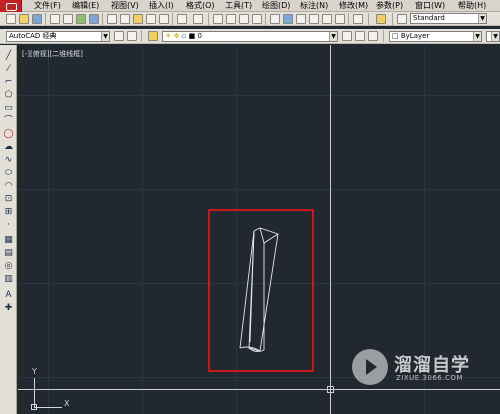  Describe the element at coordinates (8, 108) in the screenshot. I see `rectangle-icon: ▭` at that location.